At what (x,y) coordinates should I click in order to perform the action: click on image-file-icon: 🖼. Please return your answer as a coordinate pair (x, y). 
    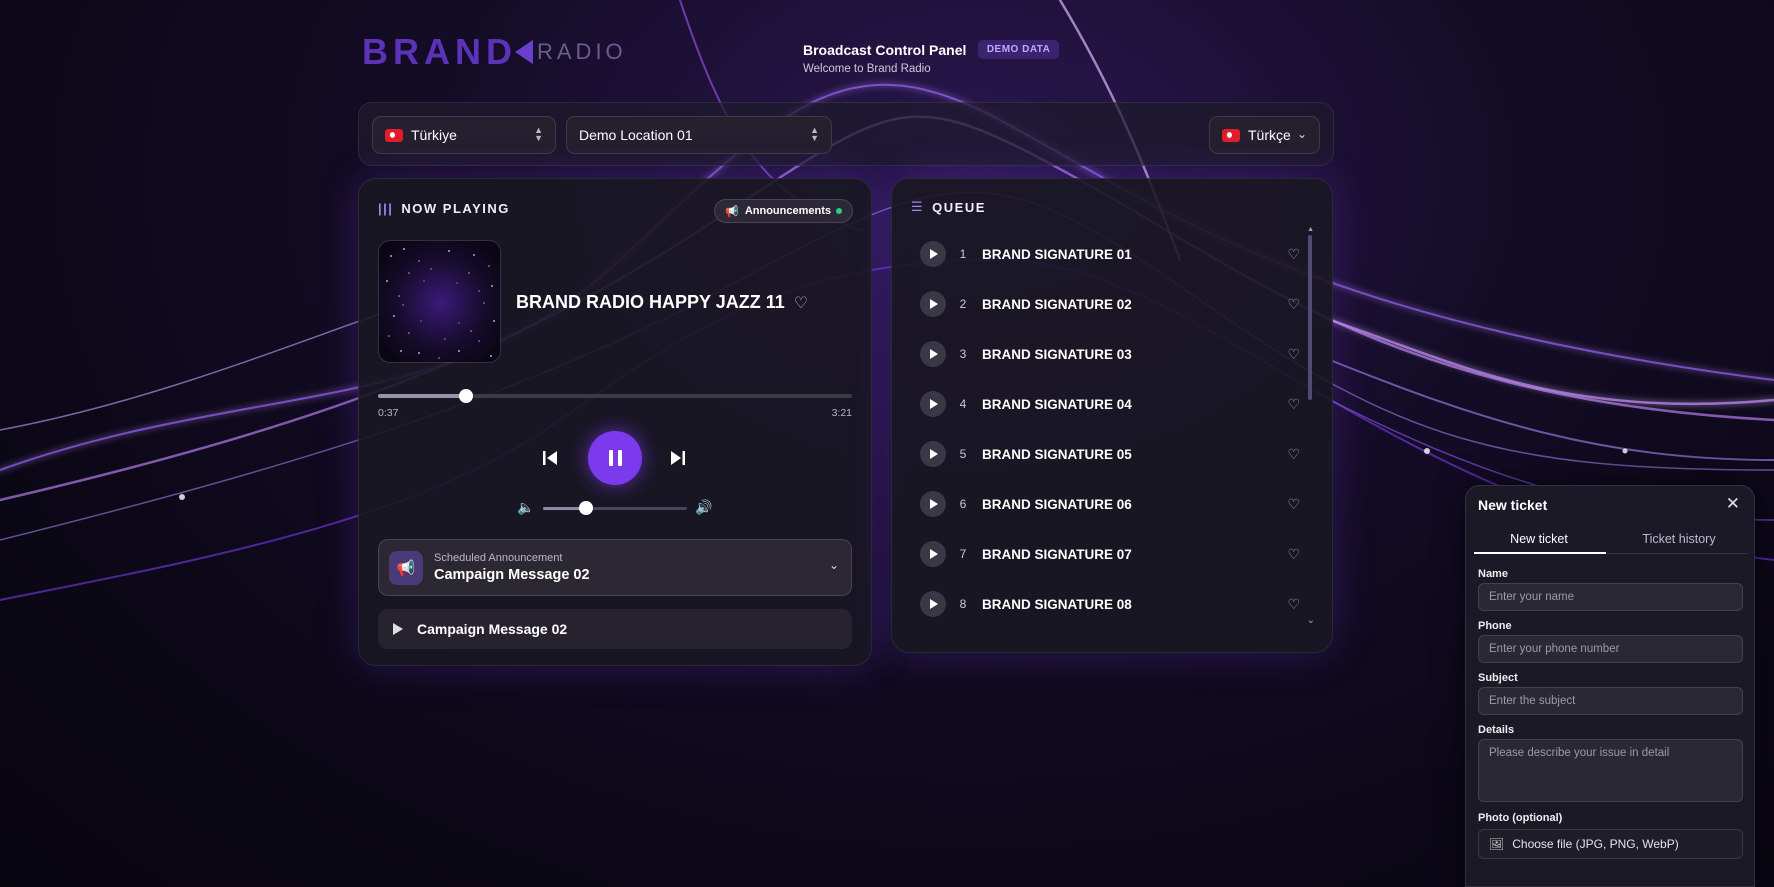
    Looking at the image, I should click on (1497, 844).